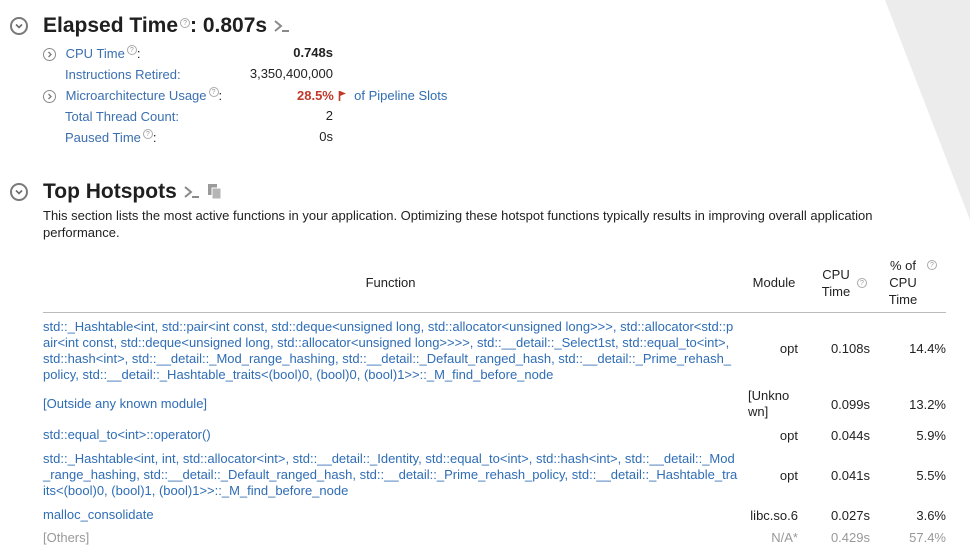 The height and width of the screenshot is (548, 970). I want to click on module-cell: libc.so.6, so click(774, 515).